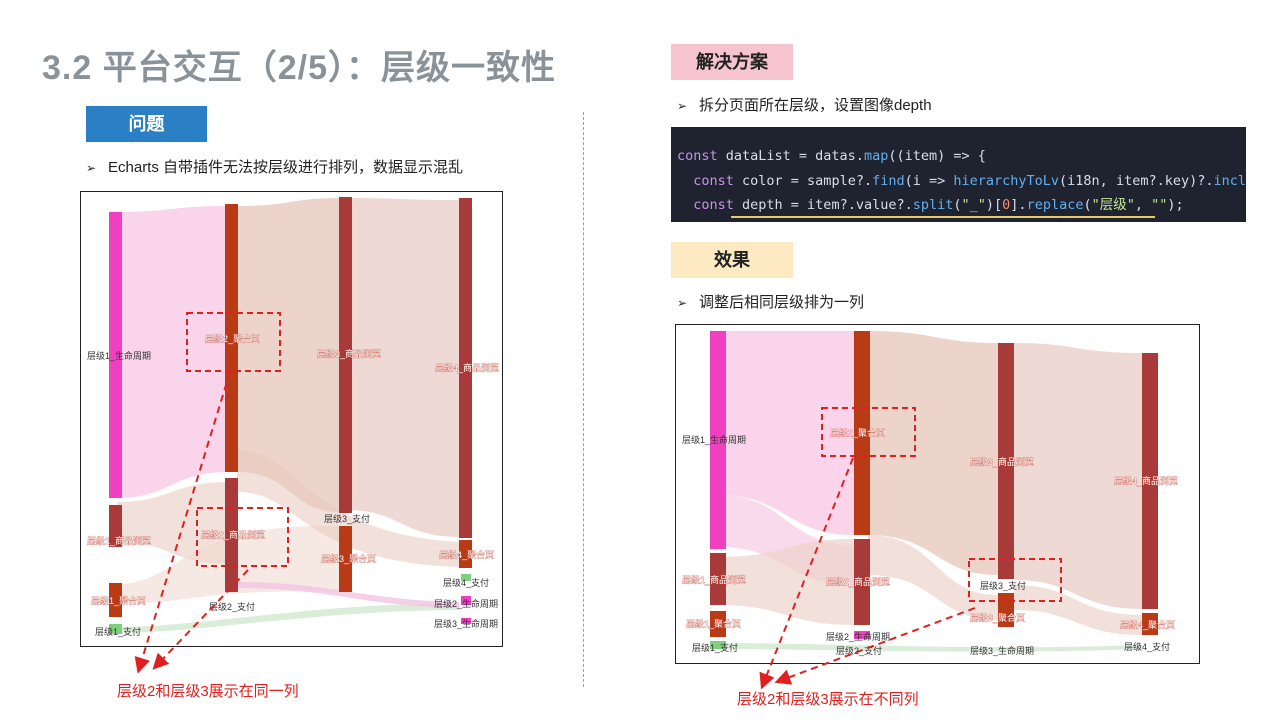 This screenshot has width=1280, height=720. What do you see at coordinates (828, 699) in the screenshot?
I see `effect-caption: 层级2和层级3展示在不同列` at bounding box center [828, 699].